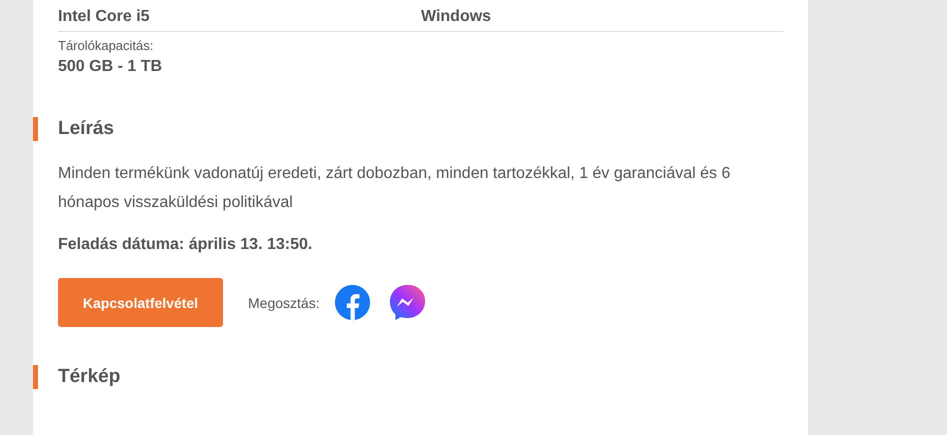 The height and width of the screenshot is (435, 947). Describe the element at coordinates (104, 17) in the screenshot. I see `spec-value: Intel Core i5` at that location.